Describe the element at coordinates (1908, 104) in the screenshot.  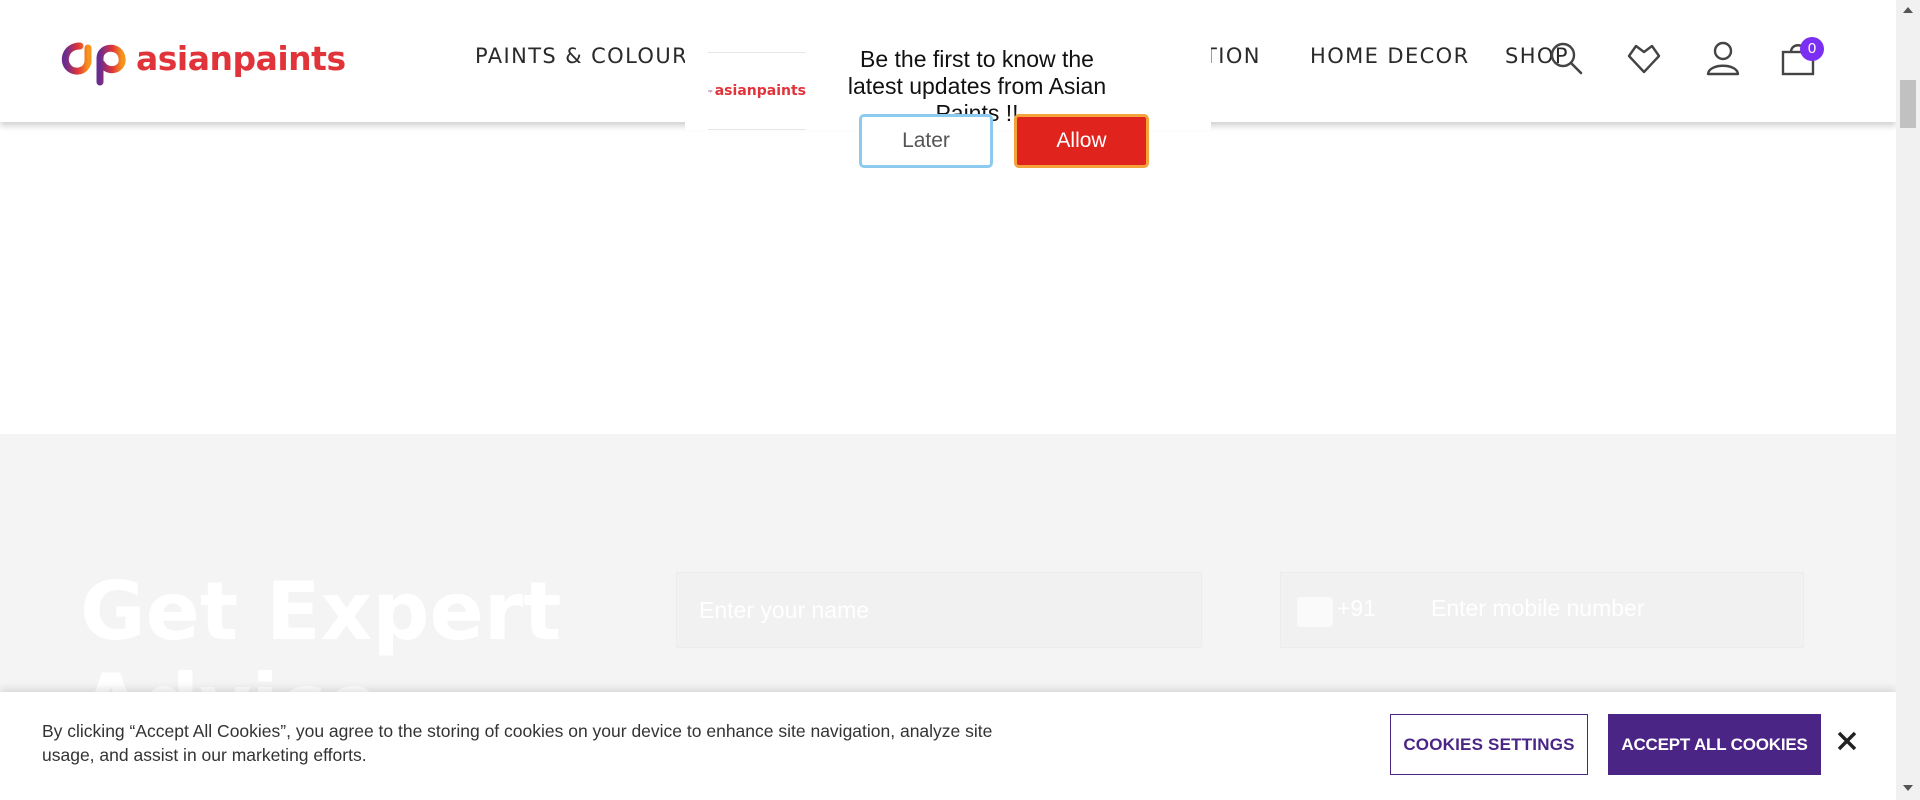
I see `scrollbar-thumb` at that location.